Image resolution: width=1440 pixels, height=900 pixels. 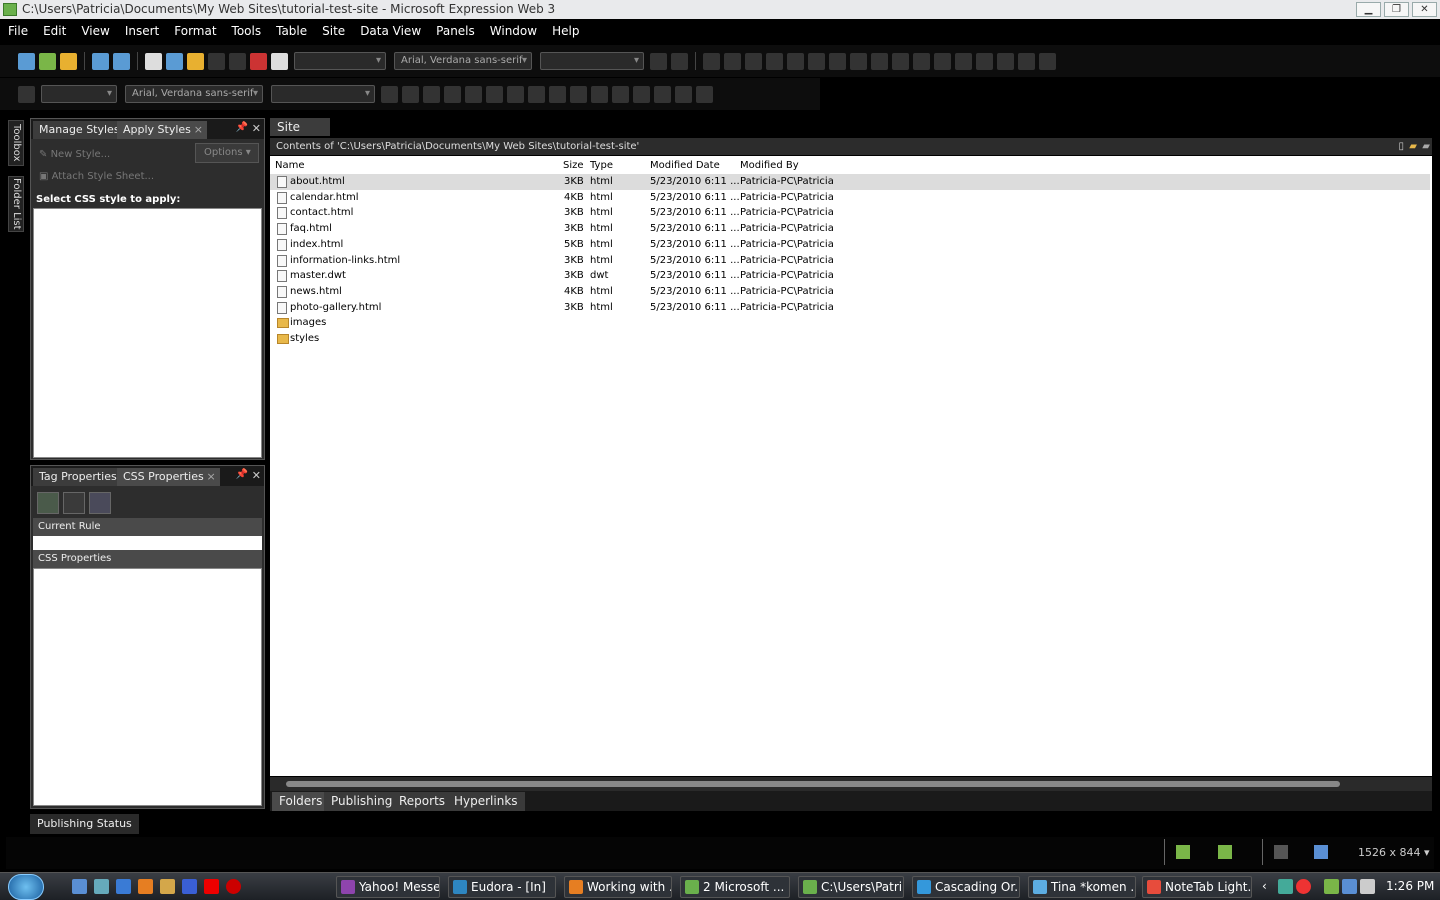 I want to click on doctype-icon, so click(x=1281, y=852).